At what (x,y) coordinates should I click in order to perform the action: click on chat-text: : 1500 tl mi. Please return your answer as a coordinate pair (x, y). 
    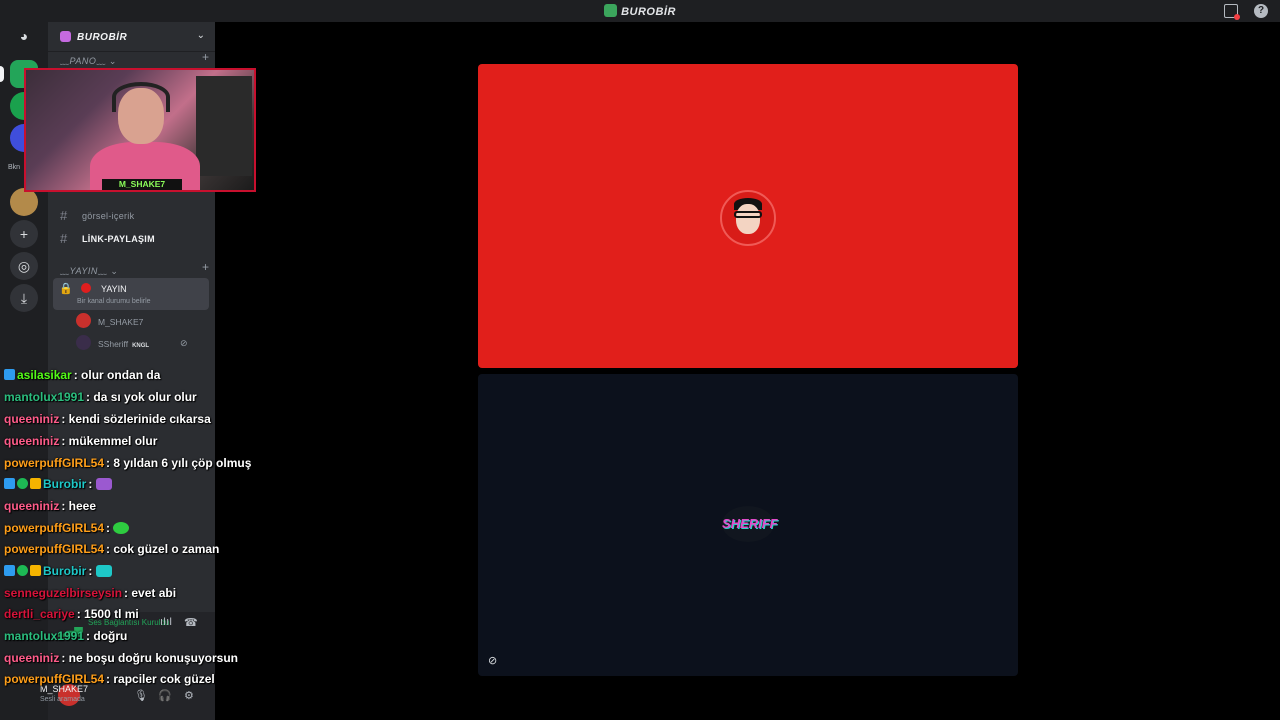
    Looking at the image, I should click on (107, 614).